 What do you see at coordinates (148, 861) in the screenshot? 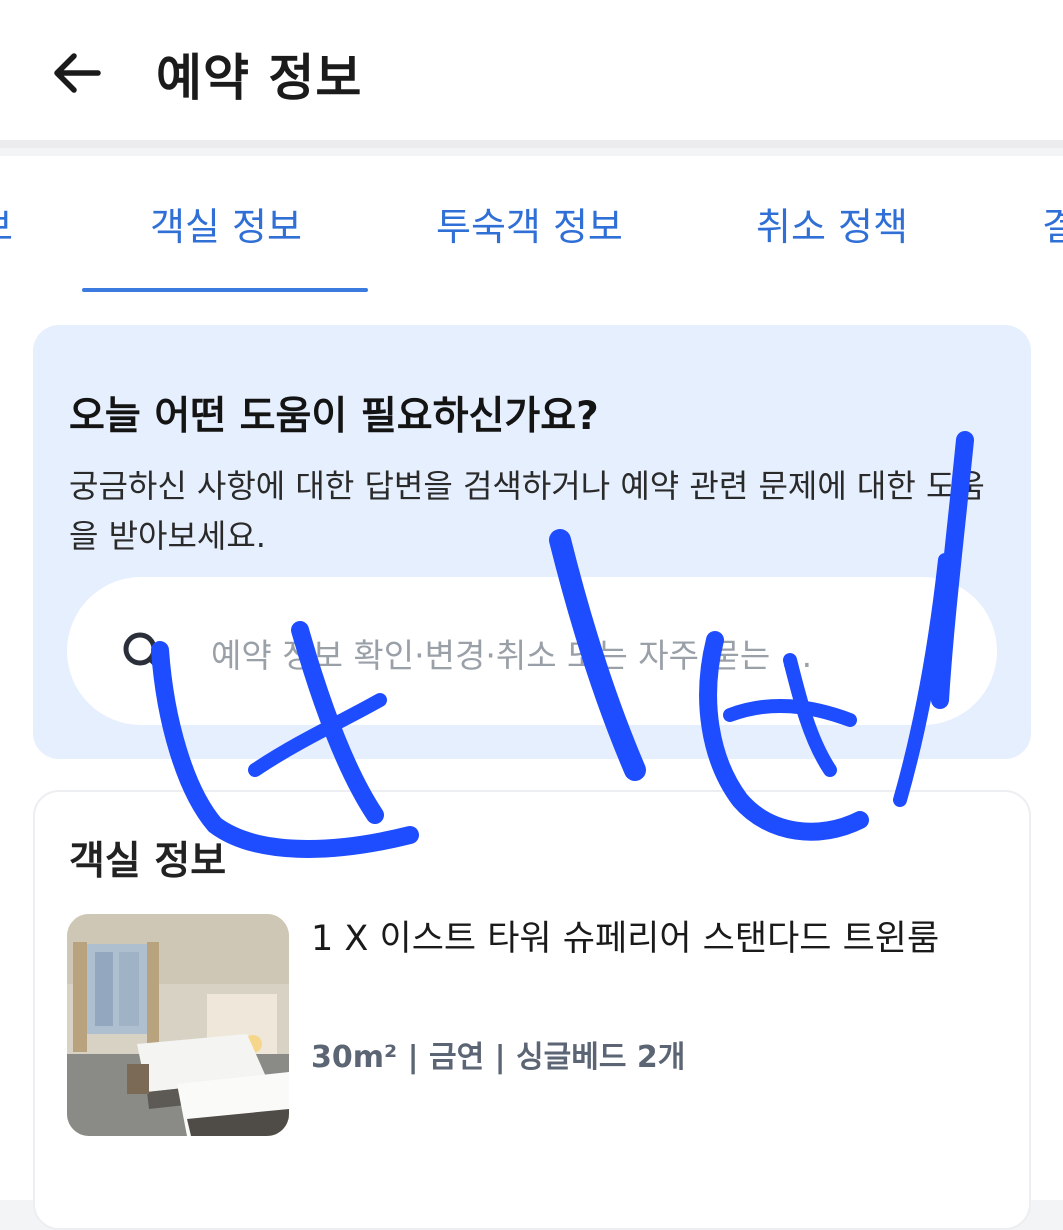
I see `room-section-title: 객실 정보` at bounding box center [148, 861].